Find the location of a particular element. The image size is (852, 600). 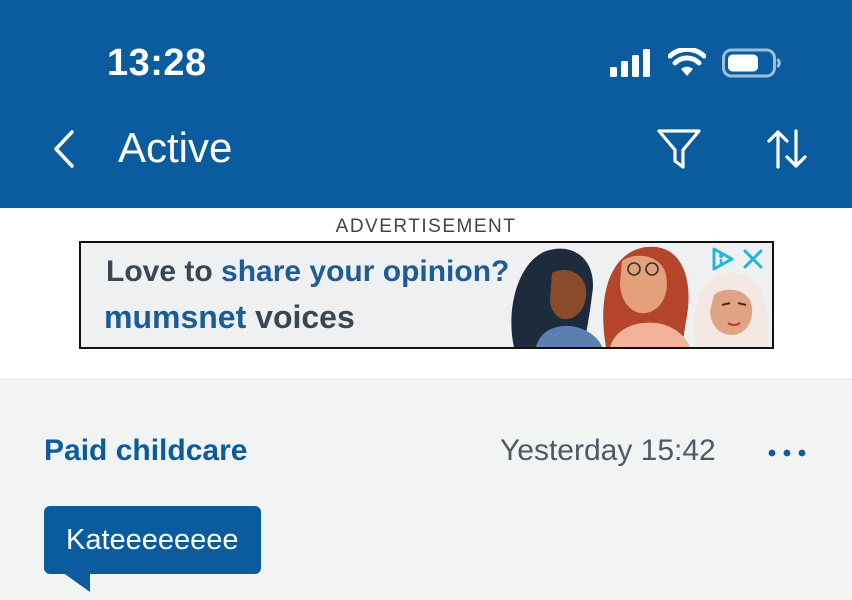

sort-button is located at coordinates (787, 149).